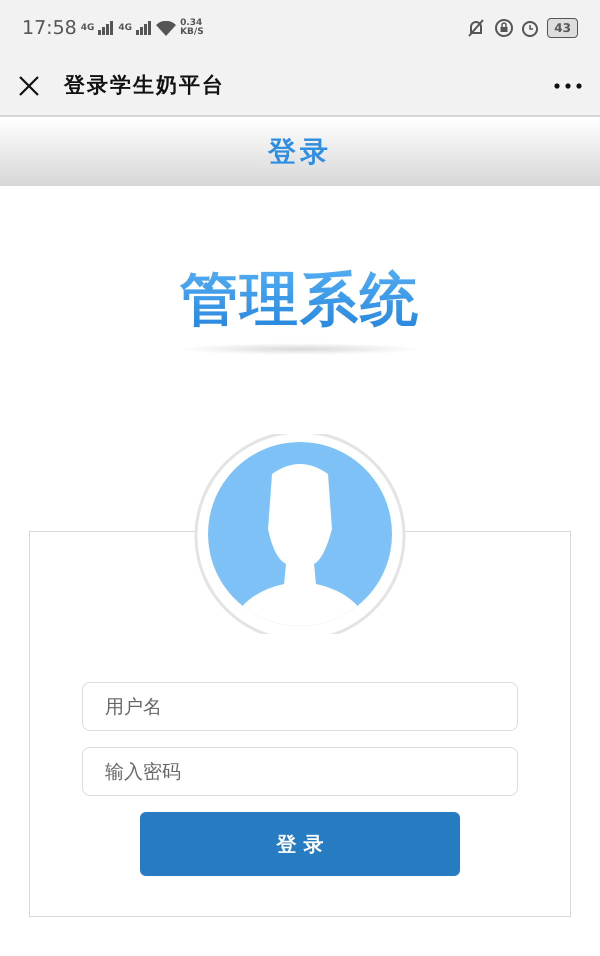 The width and height of the screenshot is (600, 956). I want to click on network-speed: 0.34, so click(191, 23).